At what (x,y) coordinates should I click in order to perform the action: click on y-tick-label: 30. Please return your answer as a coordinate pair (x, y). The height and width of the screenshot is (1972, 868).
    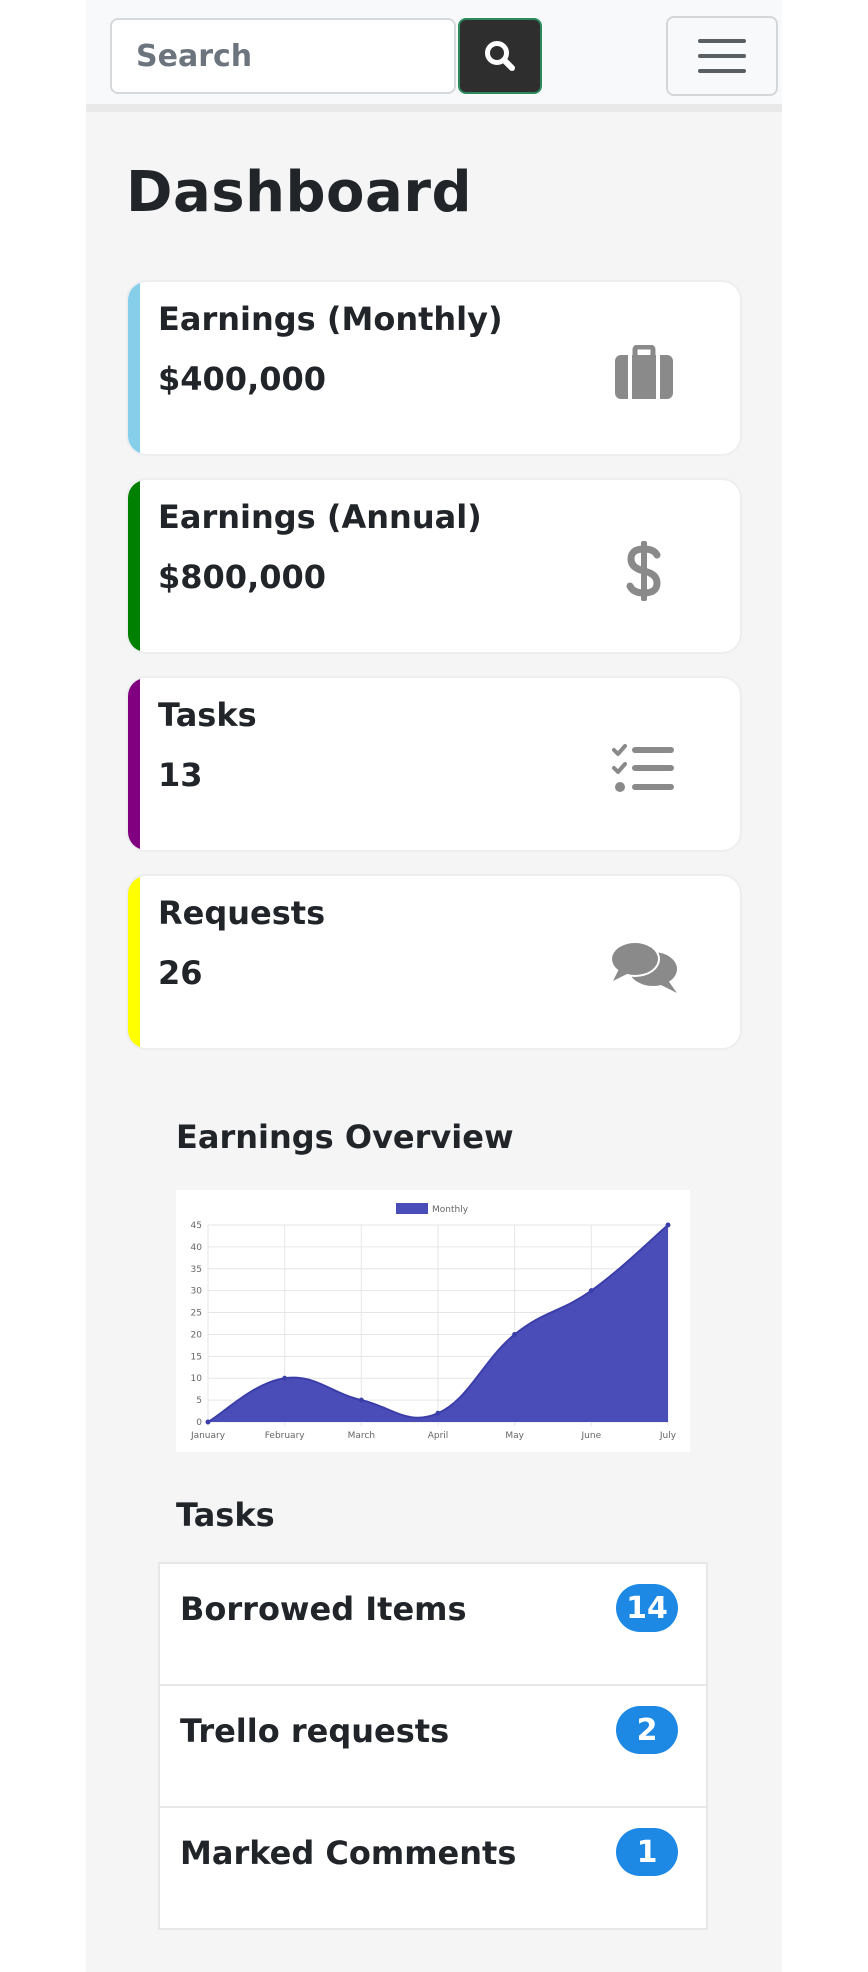
    Looking at the image, I should click on (197, 1292).